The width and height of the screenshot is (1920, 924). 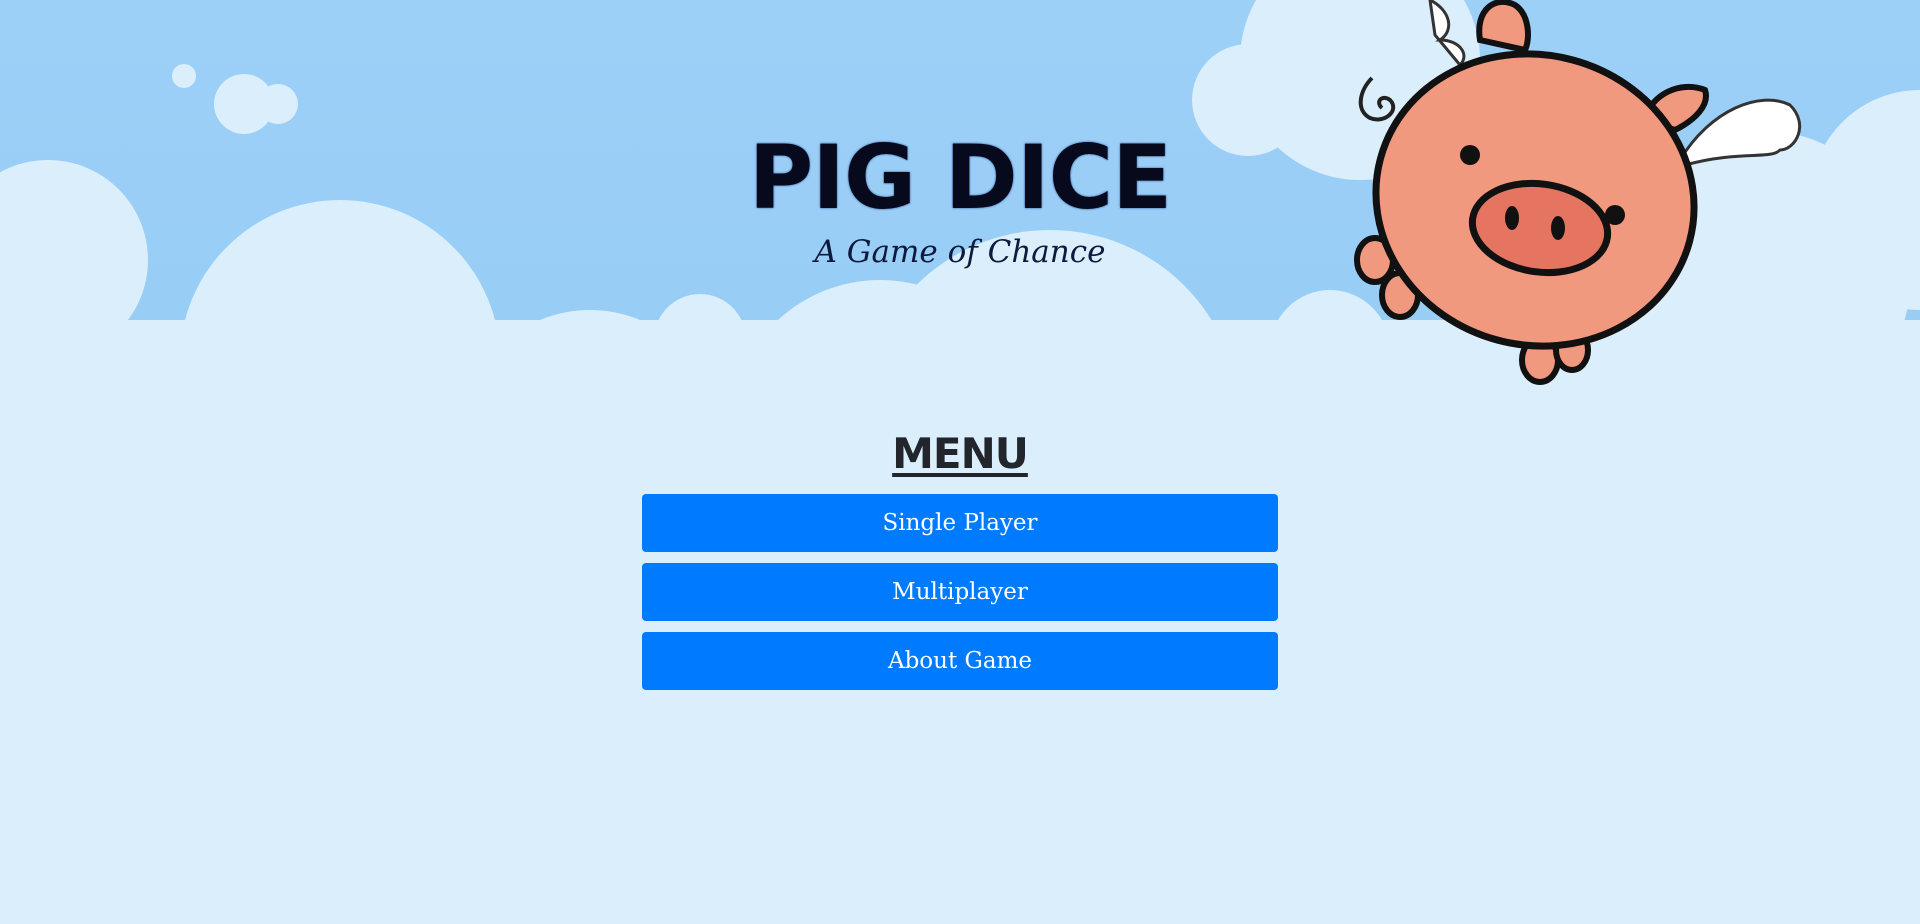 I want to click on about-game-button: About Game, so click(x=960, y=661).